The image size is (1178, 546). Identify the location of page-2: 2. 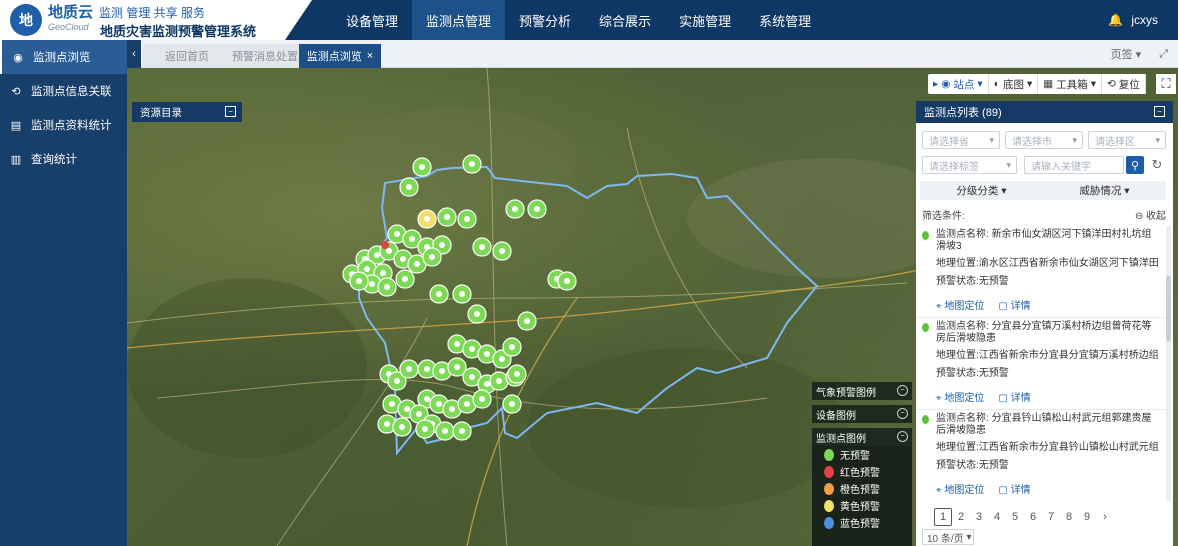
(961, 517).